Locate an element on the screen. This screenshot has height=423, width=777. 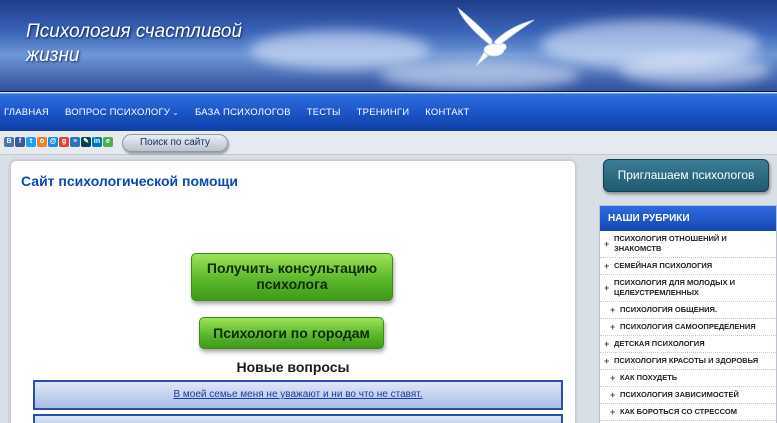
rubric-item: + ПСИХОЛОГИЯ ЗАВИСИМОСТЕЙ is located at coordinates (688, 395).